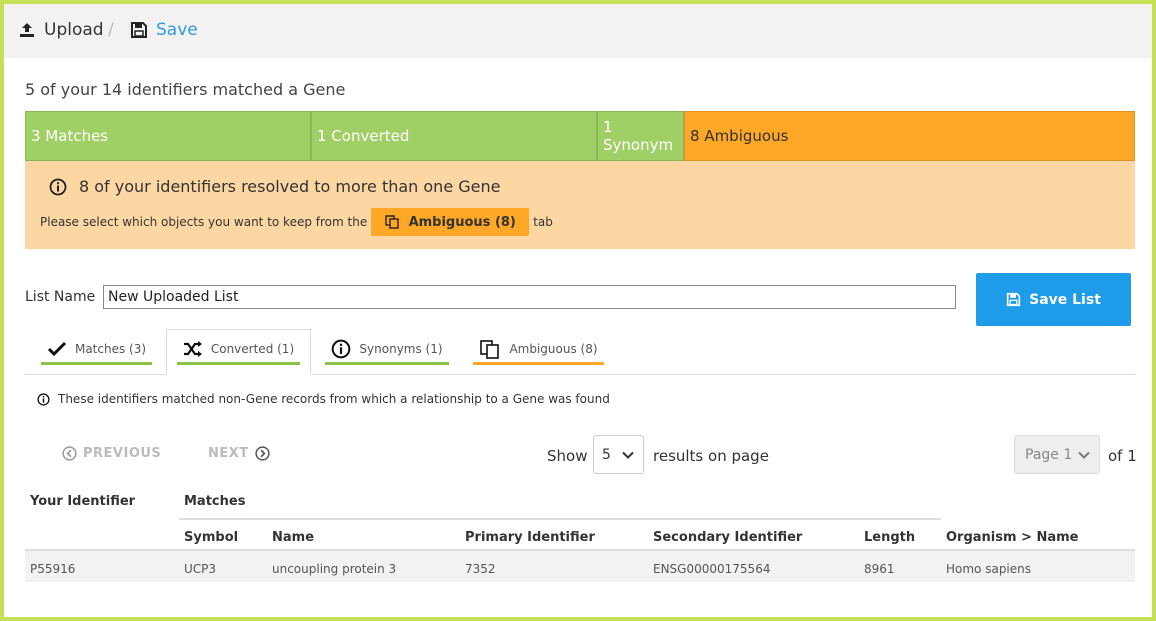 The height and width of the screenshot is (621, 1156). I want to click on checkmark-icon, so click(57, 349).